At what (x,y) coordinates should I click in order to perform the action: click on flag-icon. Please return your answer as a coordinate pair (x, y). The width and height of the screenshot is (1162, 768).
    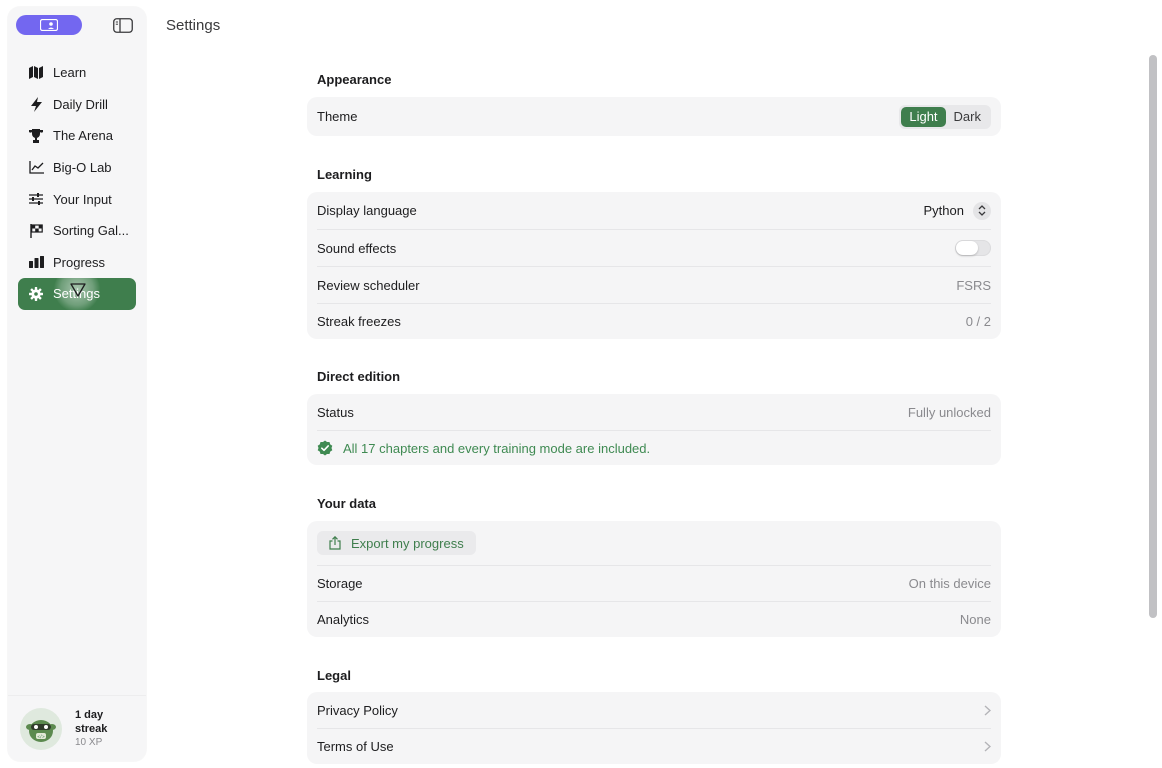
    Looking at the image, I should click on (36, 231).